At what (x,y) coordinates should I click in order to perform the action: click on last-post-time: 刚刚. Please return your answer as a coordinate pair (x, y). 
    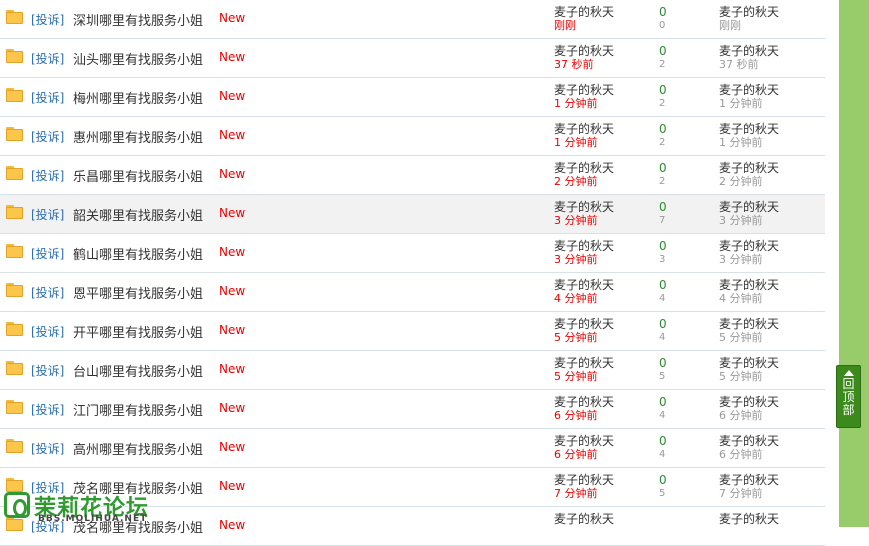
    Looking at the image, I should click on (730, 25).